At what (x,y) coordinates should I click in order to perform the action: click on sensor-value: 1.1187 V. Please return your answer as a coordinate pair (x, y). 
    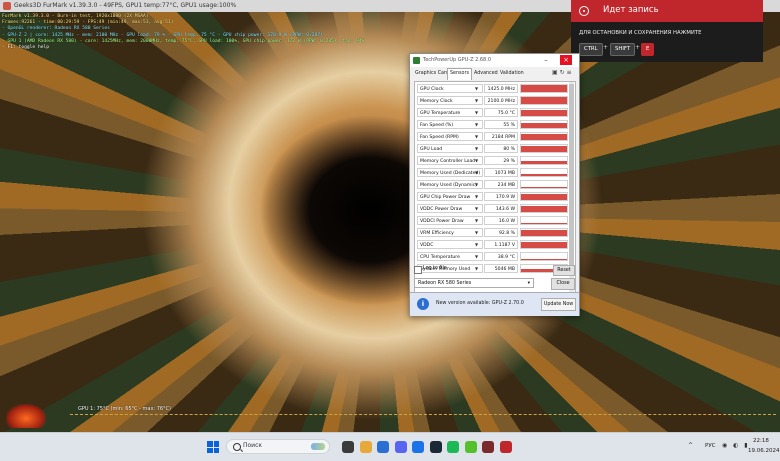
    Looking at the image, I should click on (501, 244).